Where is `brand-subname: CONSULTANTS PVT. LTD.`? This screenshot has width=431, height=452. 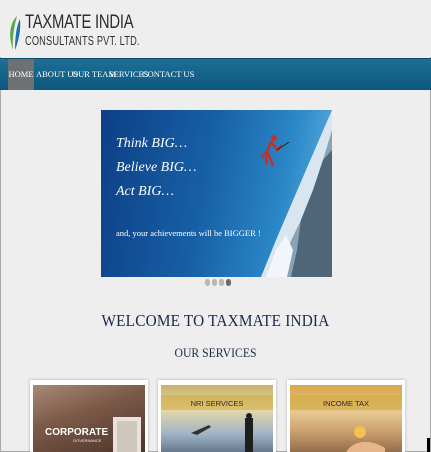
brand-subname: CONSULTANTS PVT. LTD. is located at coordinates (82, 41).